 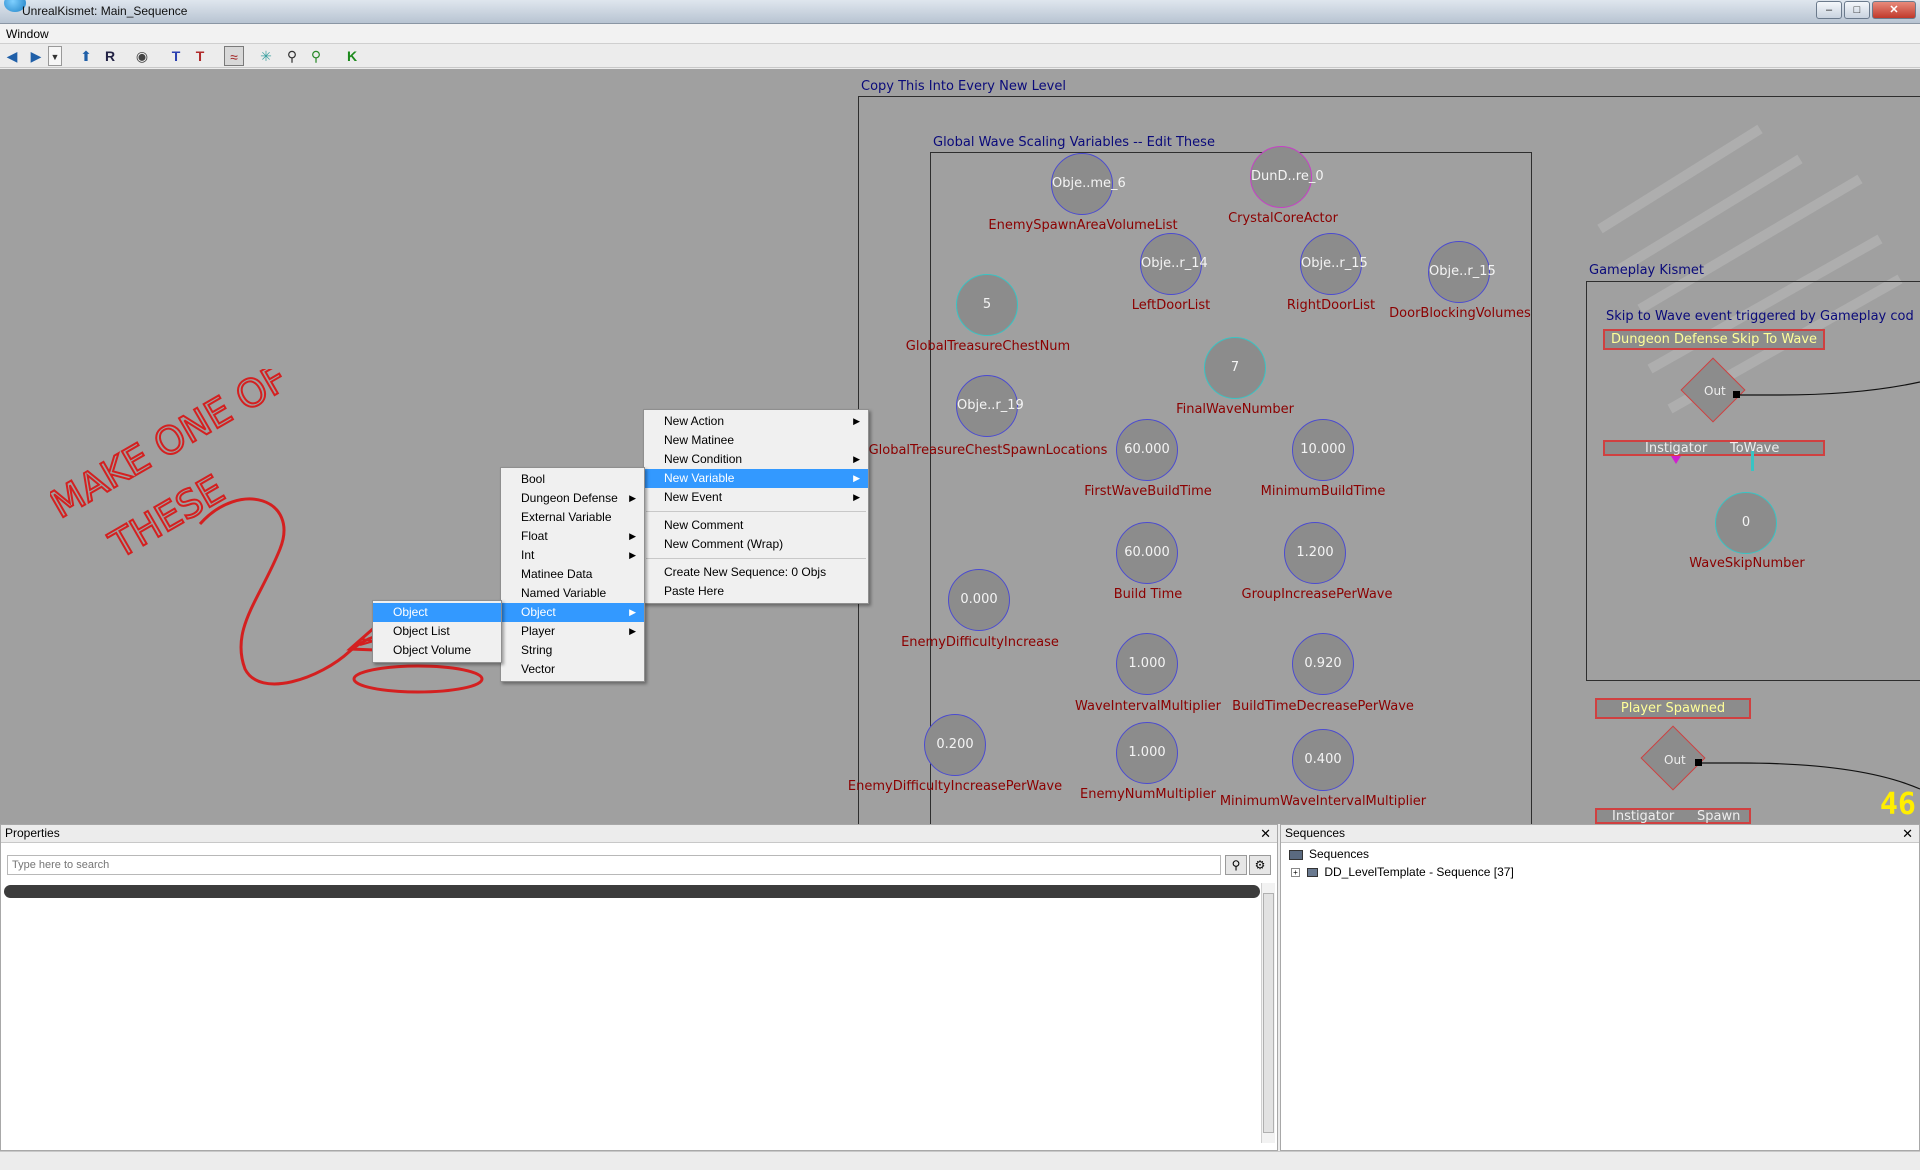 What do you see at coordinates (572, 631) in the screenshot?
I see `menu-var-player: Player ▶` at bounding box center [572, 631].